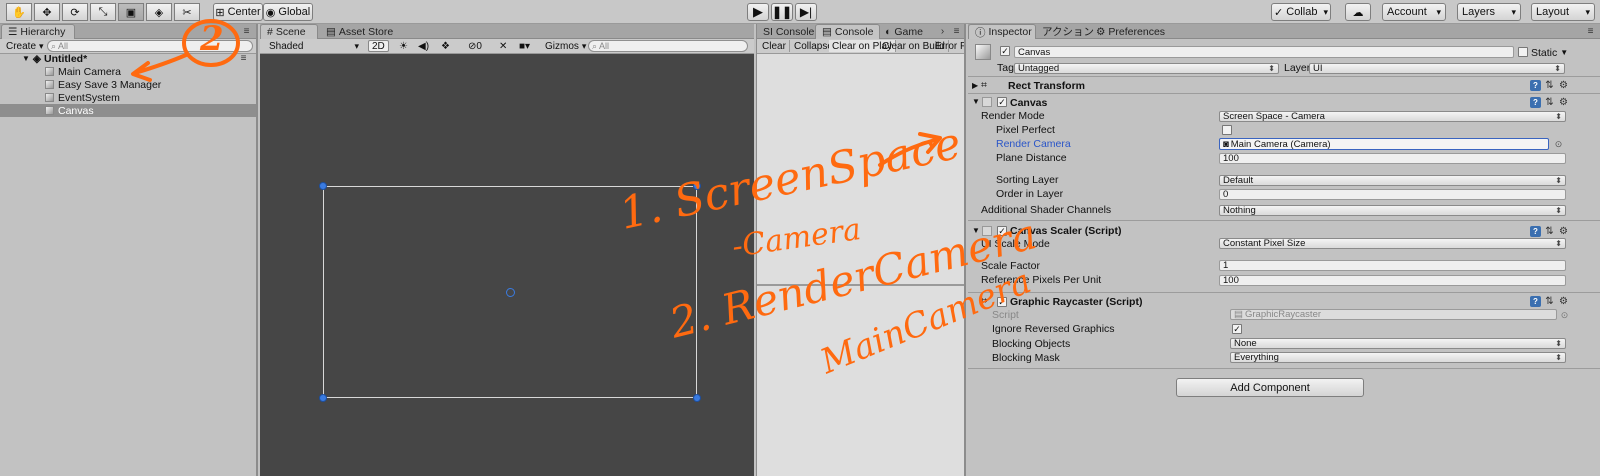 This screenshot has width=1600, height=476. What do you see at coordinates (160, 64) in the screenshot?
I see `annotation-arrow-hierarchy` at bounding box center [160, 64].